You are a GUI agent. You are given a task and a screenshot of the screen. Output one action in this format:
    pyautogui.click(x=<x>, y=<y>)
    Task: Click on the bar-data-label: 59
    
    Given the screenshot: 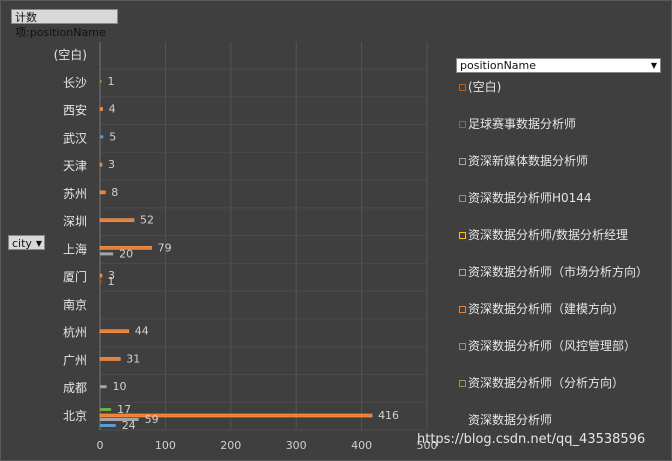 What is the action you would take?
    pyautogui.click(x=152, y=419)
    